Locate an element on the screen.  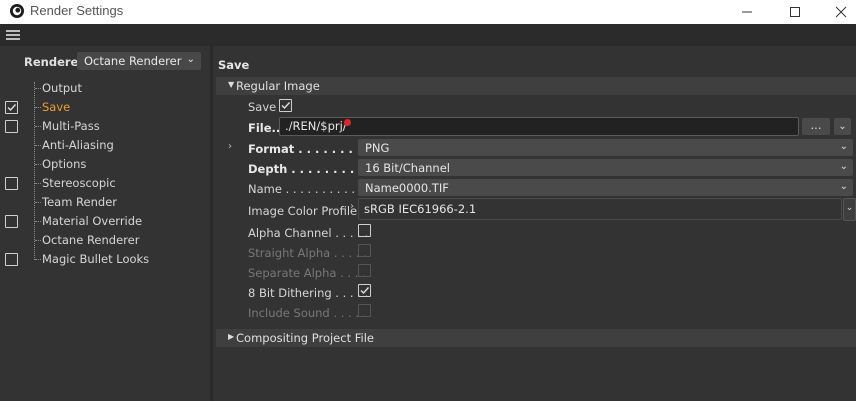
sidebar-item-octane-renderer: Octane Renderer is located at coordinates (105, 240).